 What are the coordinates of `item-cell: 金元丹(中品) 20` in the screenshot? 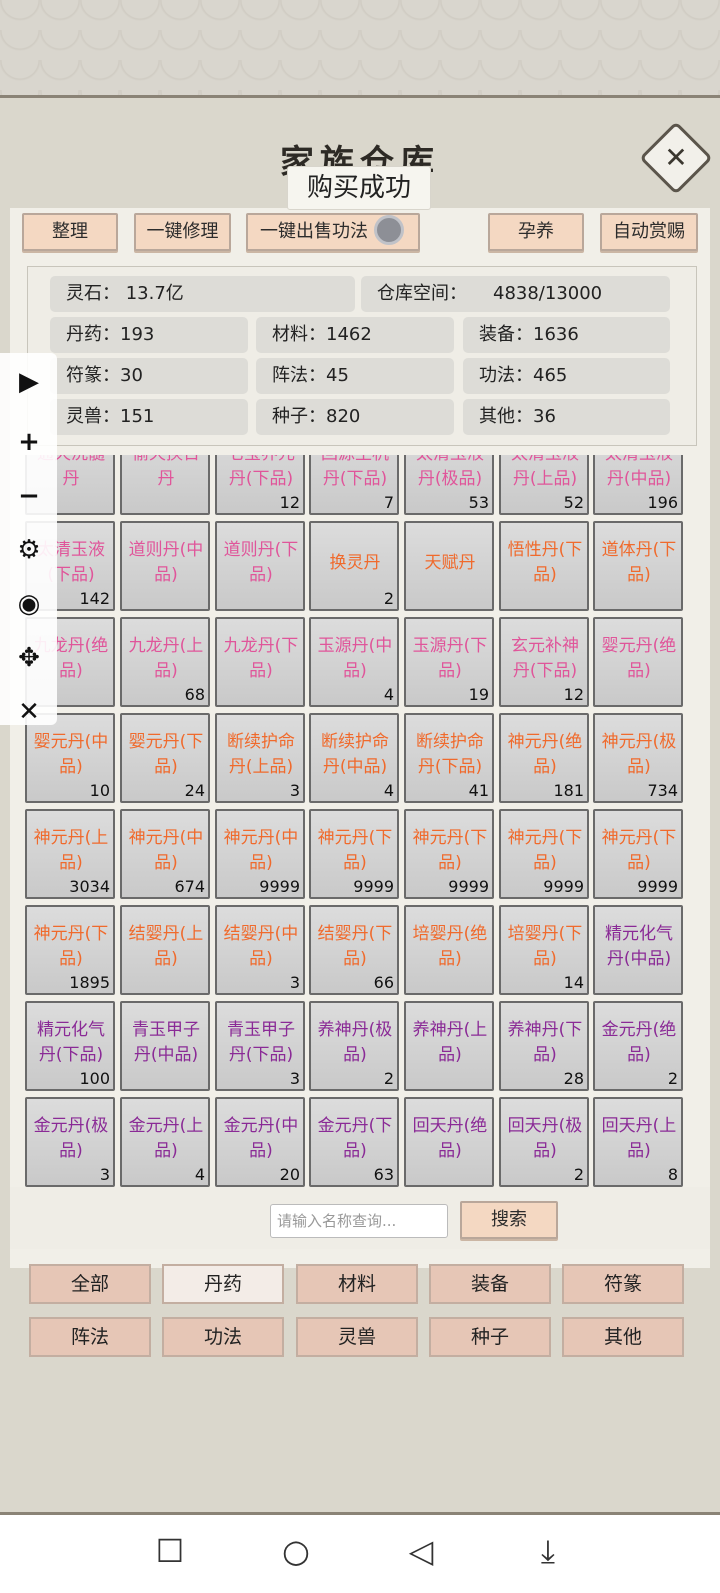 It's located at (260, 1142).